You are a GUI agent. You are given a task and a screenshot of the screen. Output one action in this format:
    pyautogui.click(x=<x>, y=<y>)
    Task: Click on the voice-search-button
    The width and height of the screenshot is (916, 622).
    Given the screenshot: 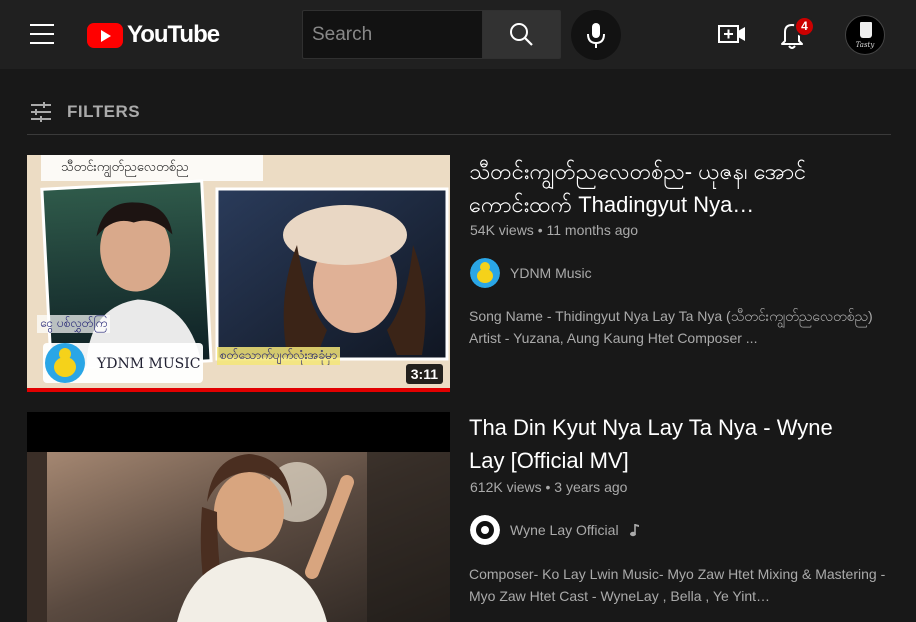 What is the action you would take?
    pyautogui.click(x=596, y=35)
    